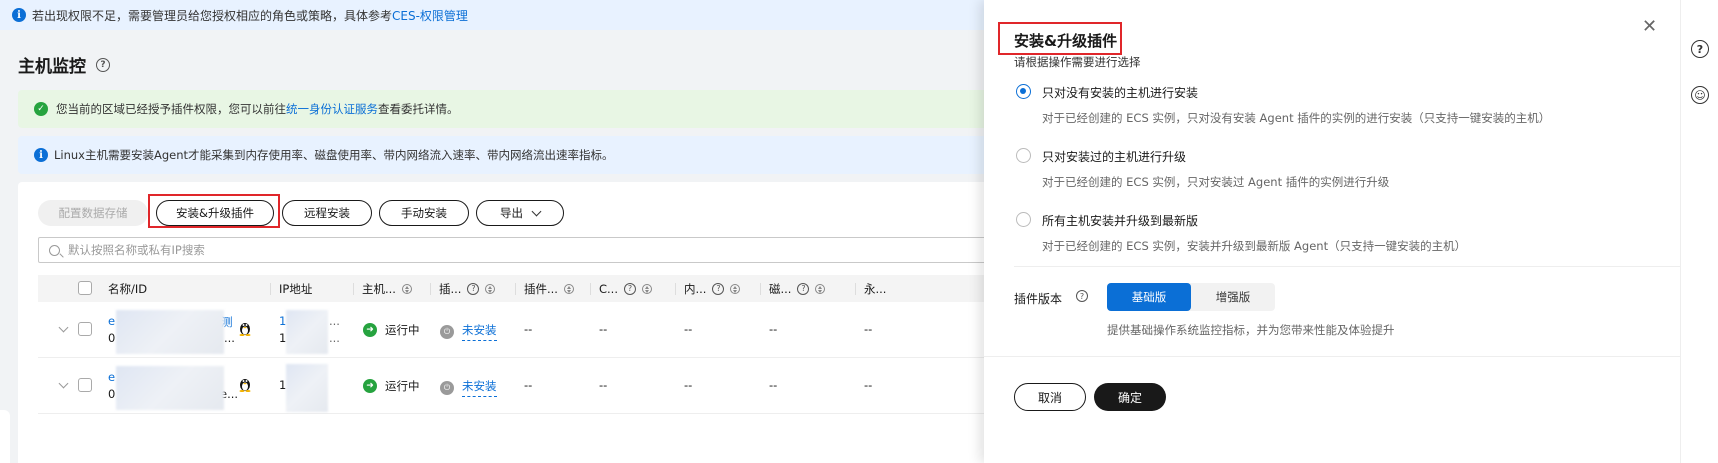 The height and width of the screenshot is (463, 1718). What do you see at coordinates (52, 67) in the screenshot?
I see `page-title-text: 主机监控` at bounding box center [52, 67].